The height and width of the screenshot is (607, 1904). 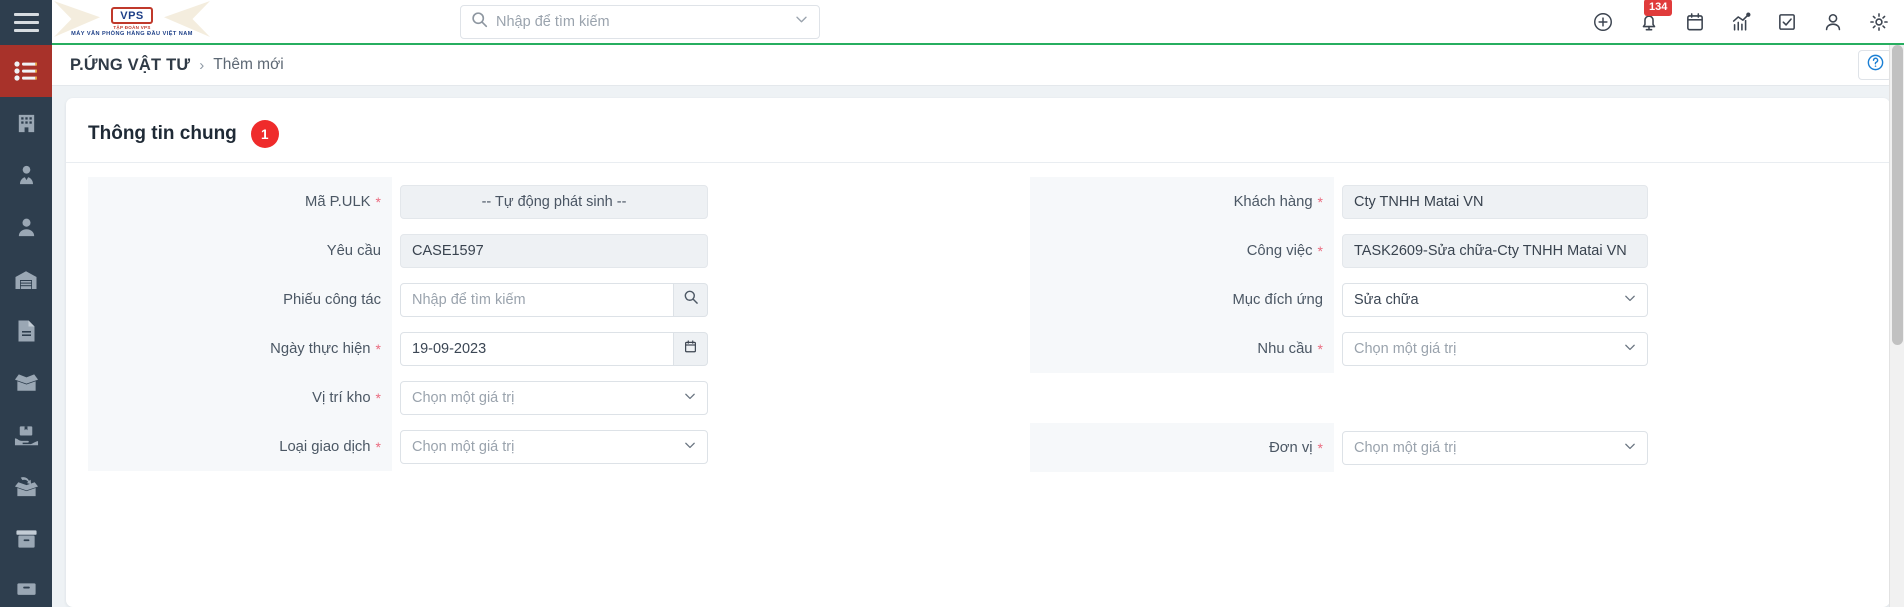 I want to click on breadcrumb-current: Thêm mới, so click(x=248, y=64).